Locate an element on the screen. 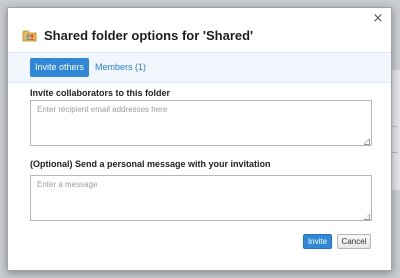 The height and width of the screenshot is (278, 400). dialog-title: Shared folder options for 'Shared' is located at coordinates (149, 35).